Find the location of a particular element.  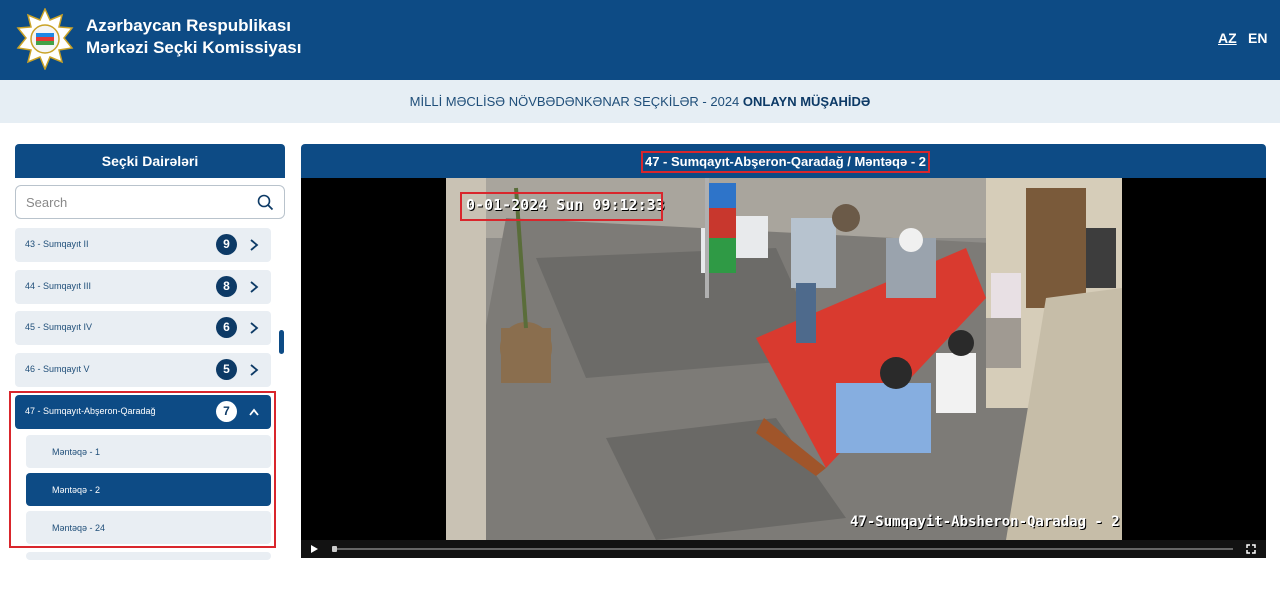

district-item-active: 47 - Sumqayıt-Abşeron-Qaradağ 7 is located at coordinates (143, 412).